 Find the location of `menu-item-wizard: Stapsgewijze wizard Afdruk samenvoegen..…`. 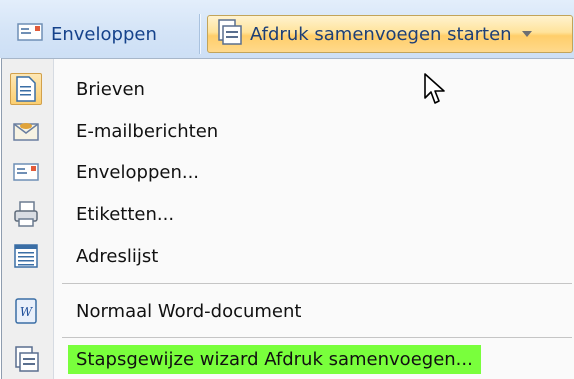

menu-item-wizard: Stapsgewijze wizard Afdruk samenvoegen..… is located at coordinates (288, 359).